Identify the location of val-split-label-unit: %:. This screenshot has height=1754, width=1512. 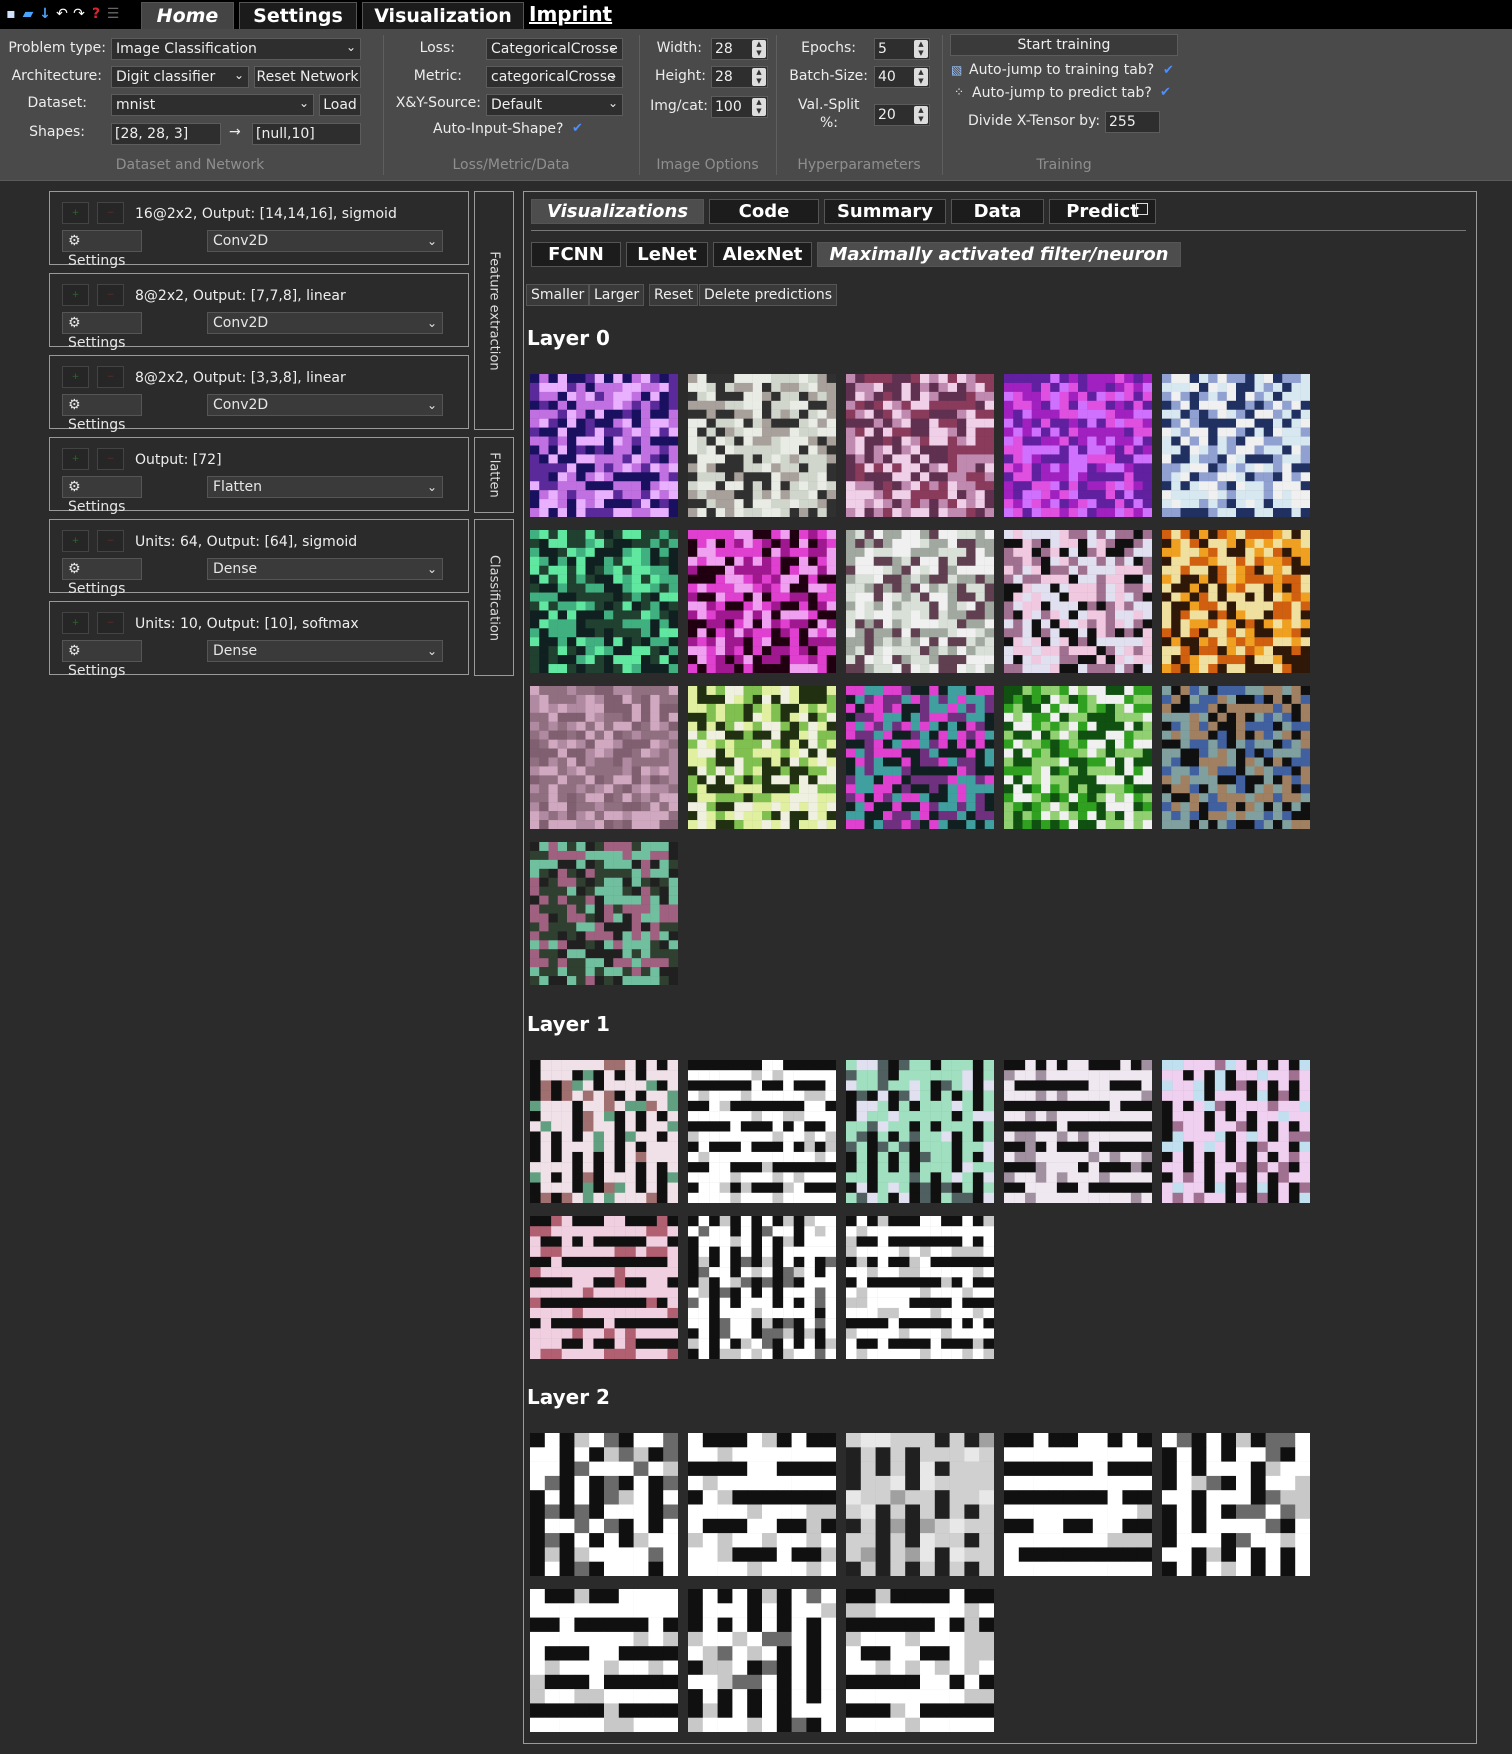
(829, 123).